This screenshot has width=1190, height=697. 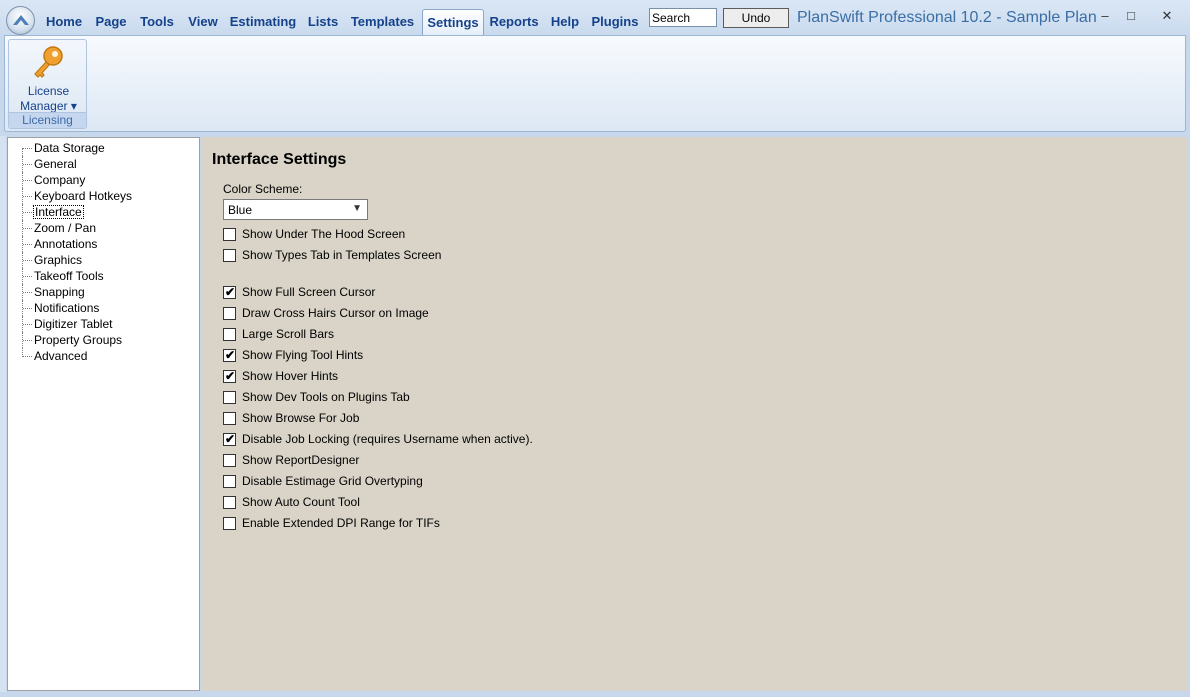 I want to click on ribbon-group-licensing: License Manager ▾ Licensing, so click(x=47, y=84).